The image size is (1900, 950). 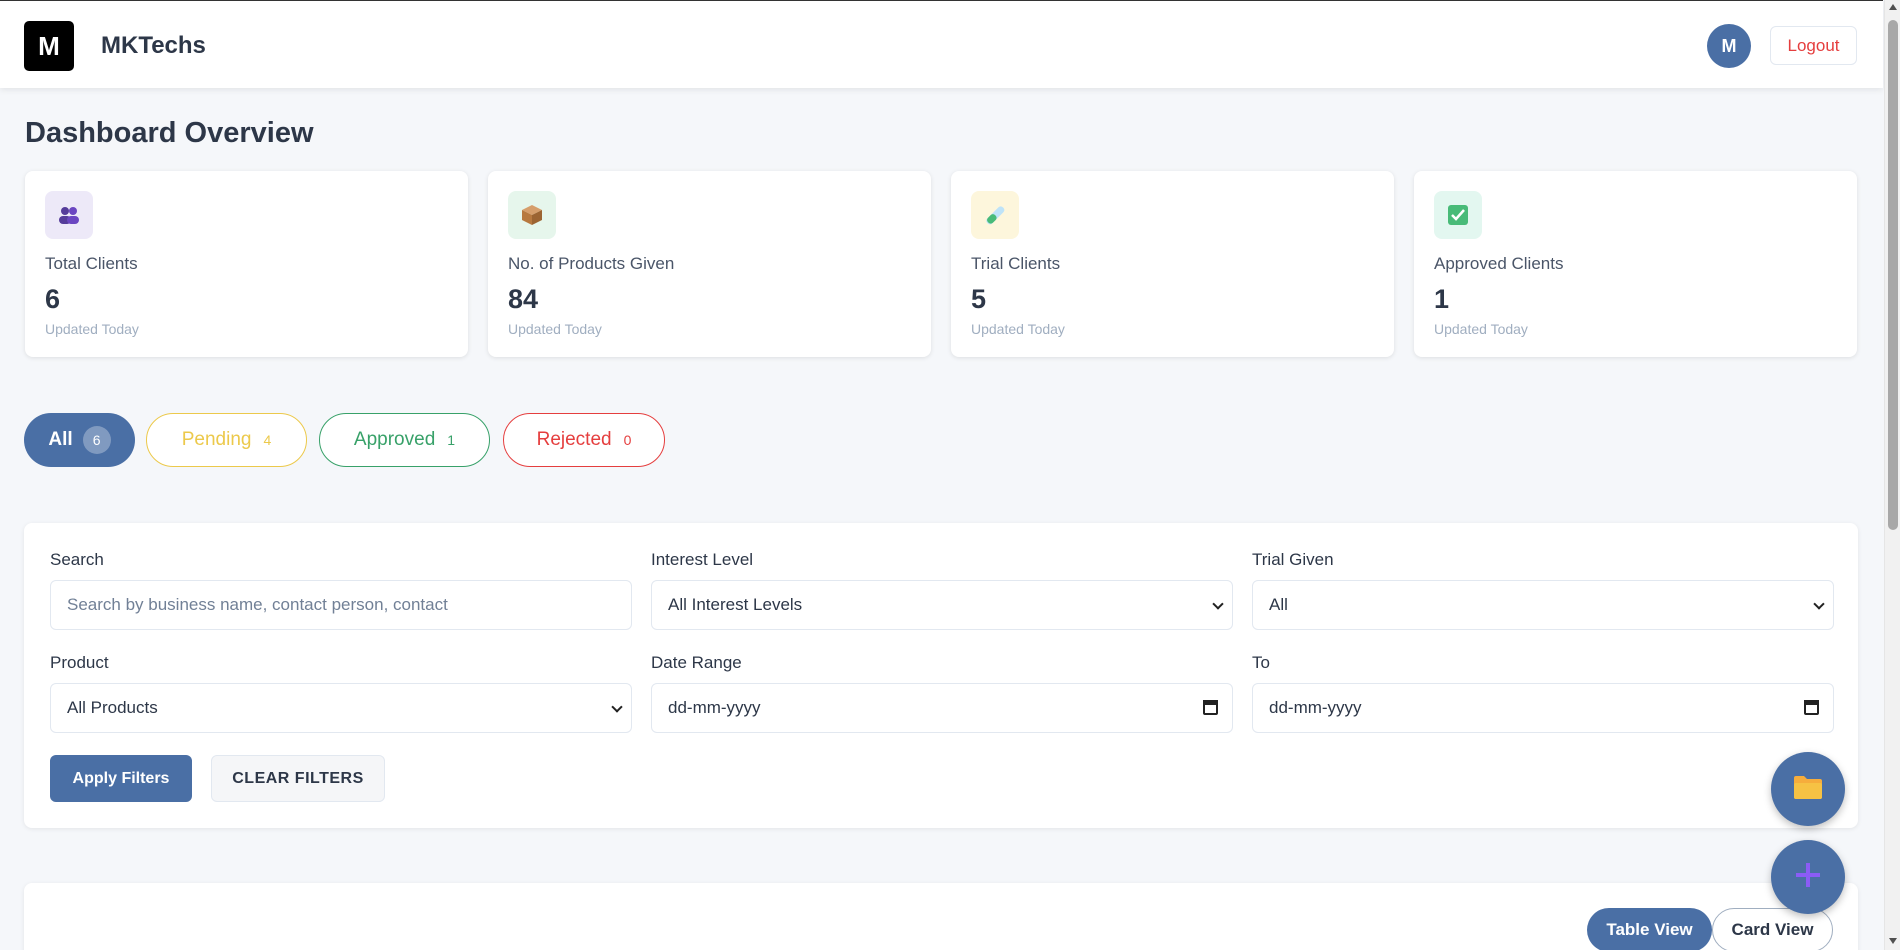 What do you see at coordinates (591, 263) in the screenshot?
I see `stat-label: No. of Products Given` at bounding box center [591, 263].